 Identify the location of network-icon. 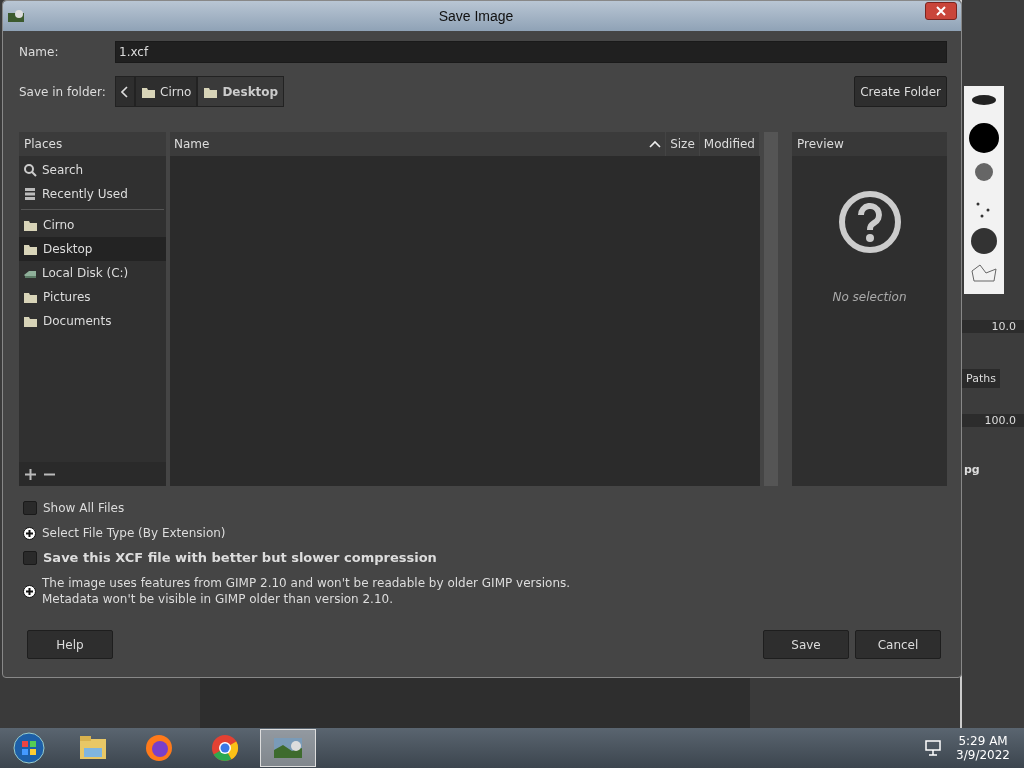
(933, 748).